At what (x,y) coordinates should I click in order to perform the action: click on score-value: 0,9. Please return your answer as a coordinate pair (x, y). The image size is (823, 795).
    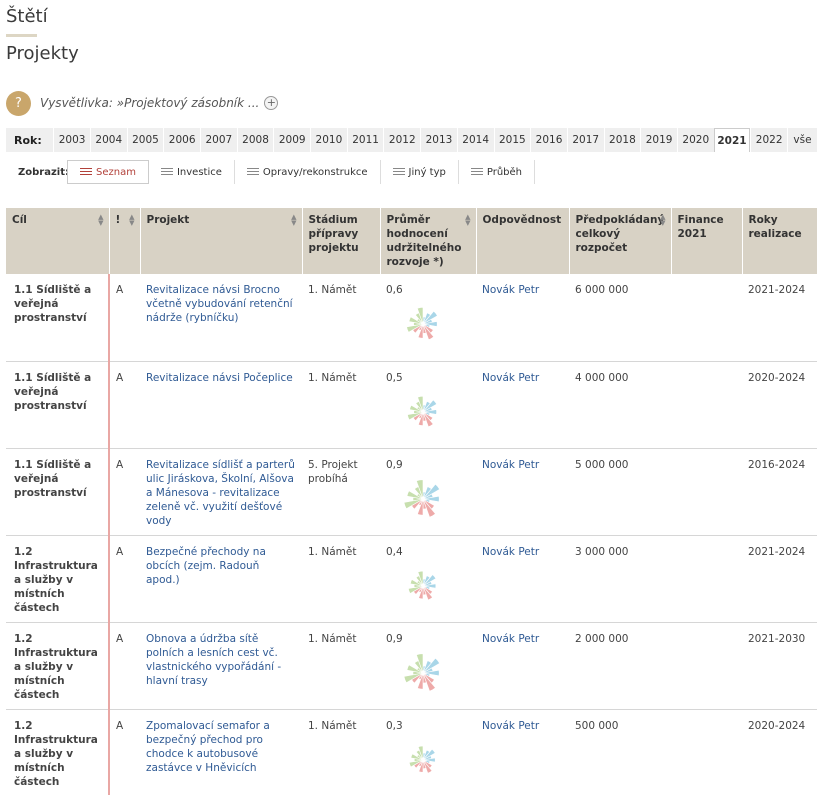
    Looking at the image, I should click on (394, 638).